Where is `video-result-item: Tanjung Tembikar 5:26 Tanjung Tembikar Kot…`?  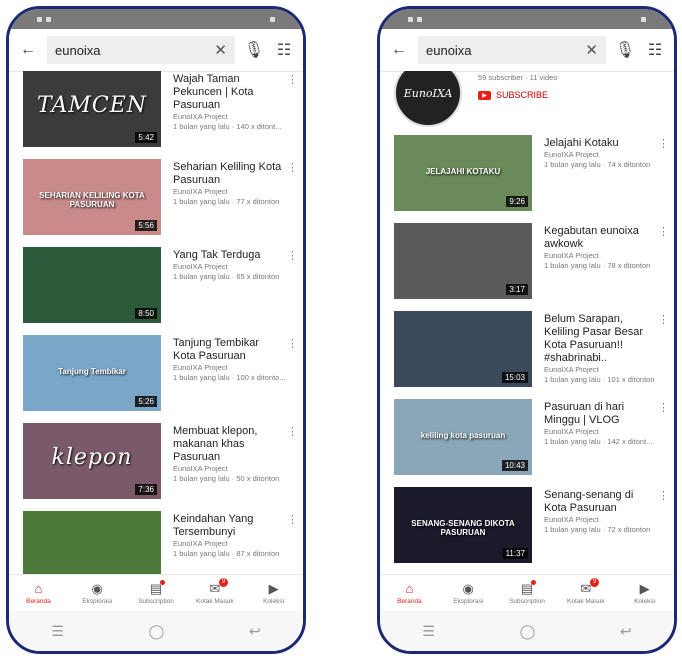
video-result-item: Tanjung Tembikar 5:26 Tanjung Tembikar Kot… is located at coordinates (156, 379).